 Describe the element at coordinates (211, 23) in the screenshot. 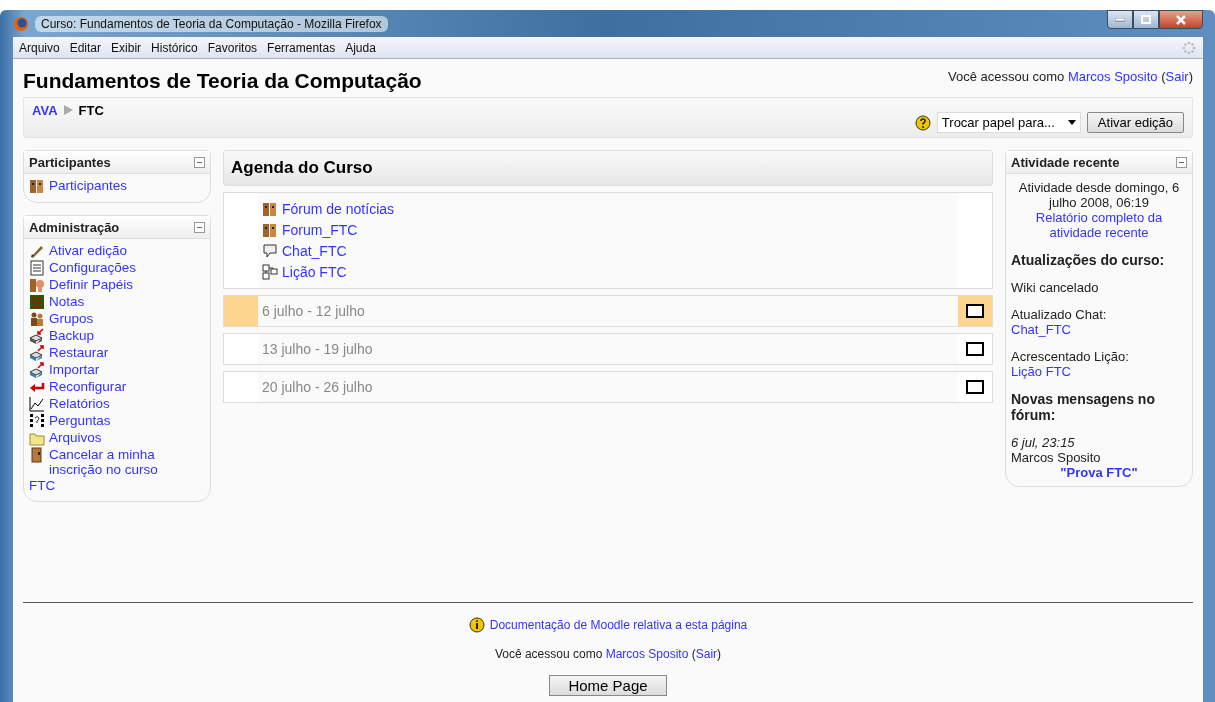

I see `window-title: Curso: Fundamentos de Teoria da Computação - Mozilla Firefox` at that location.